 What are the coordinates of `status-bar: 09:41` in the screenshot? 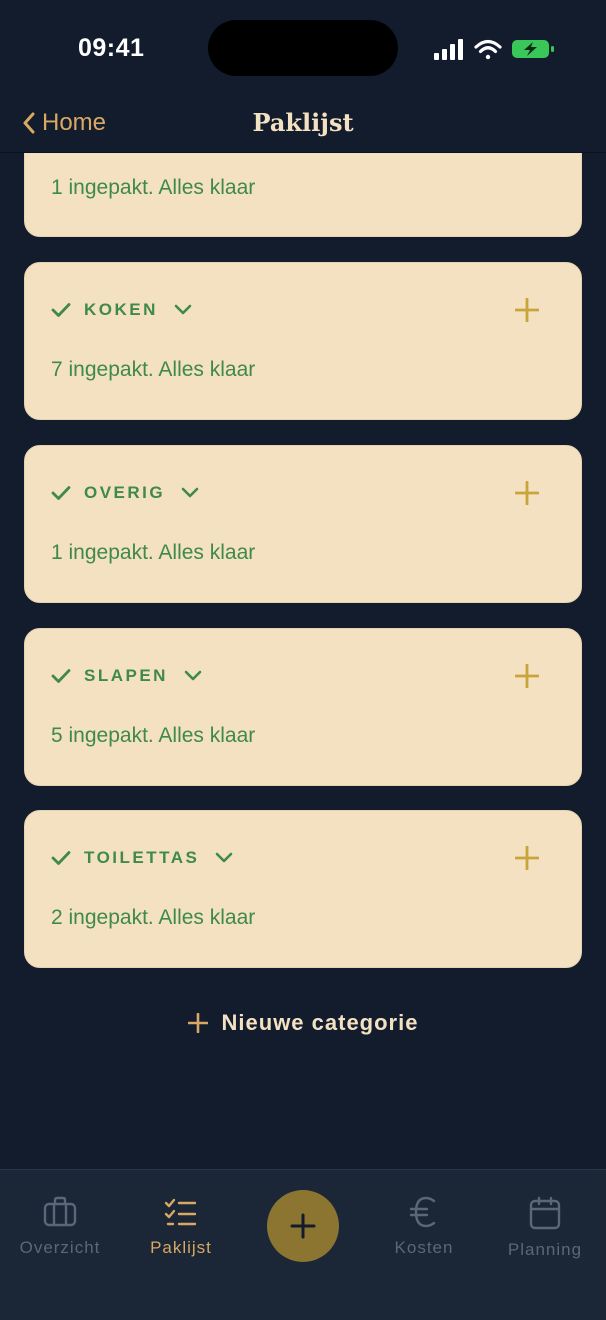 It's located at (303, 48).